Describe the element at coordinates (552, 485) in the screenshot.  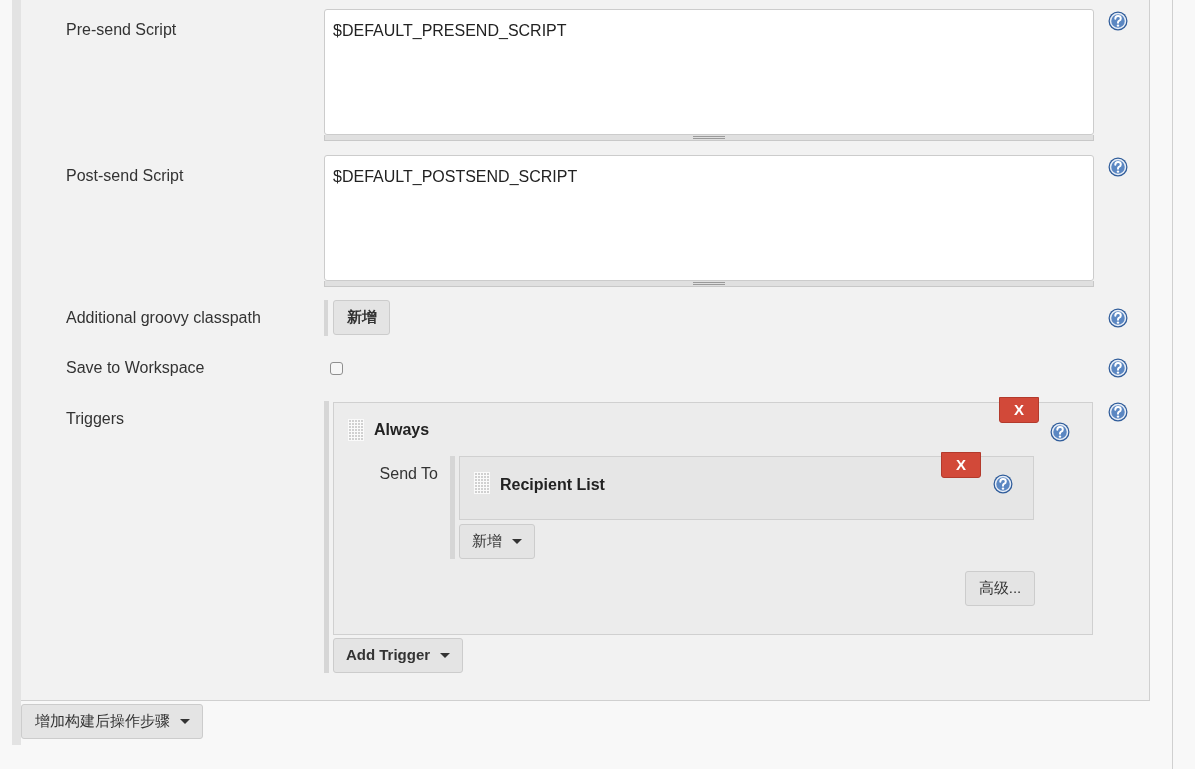
I see `recipient-title: Recipient List` at that location.